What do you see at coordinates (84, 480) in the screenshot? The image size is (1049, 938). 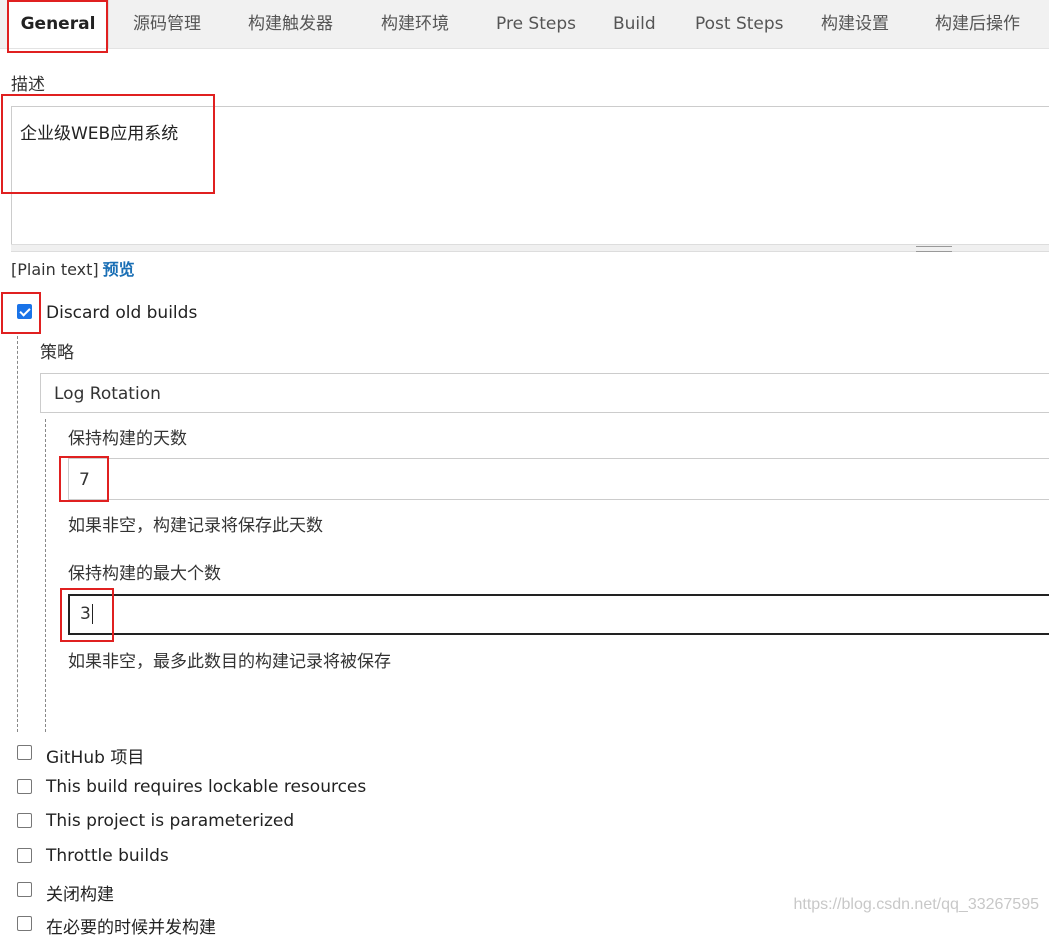 I see `days-to-keep-value: 7` at bounding box center [84, 480].